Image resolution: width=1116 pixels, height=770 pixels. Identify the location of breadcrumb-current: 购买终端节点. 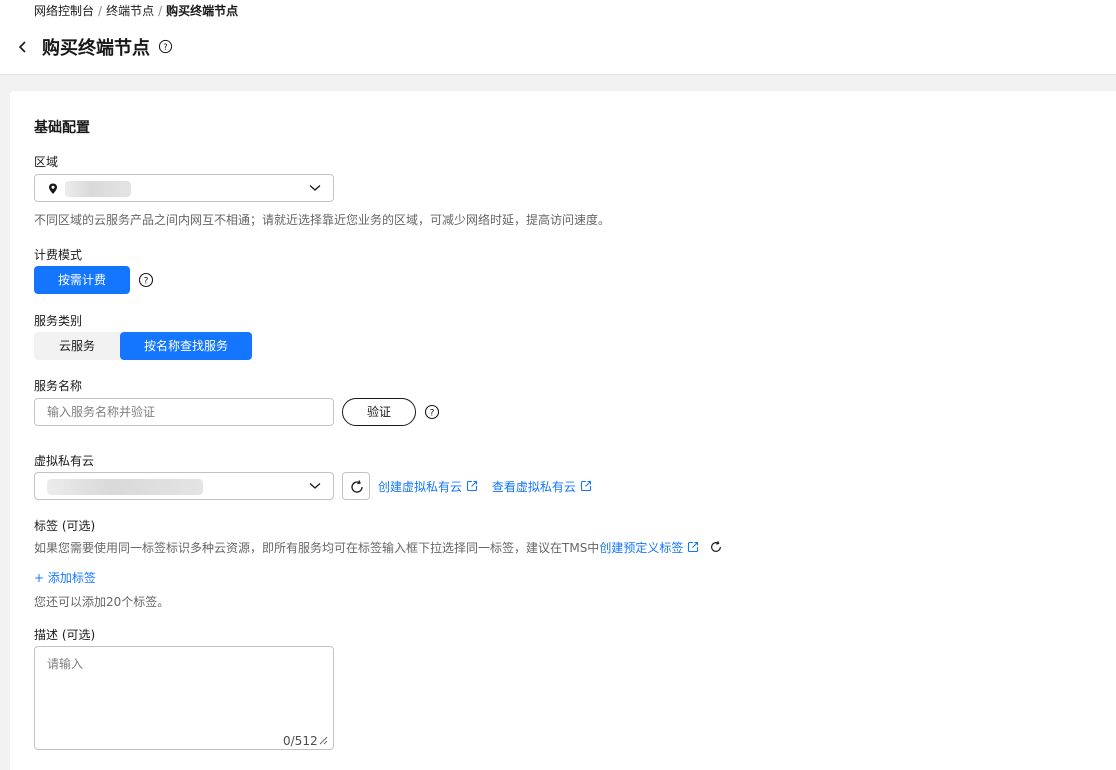
(202, 11).